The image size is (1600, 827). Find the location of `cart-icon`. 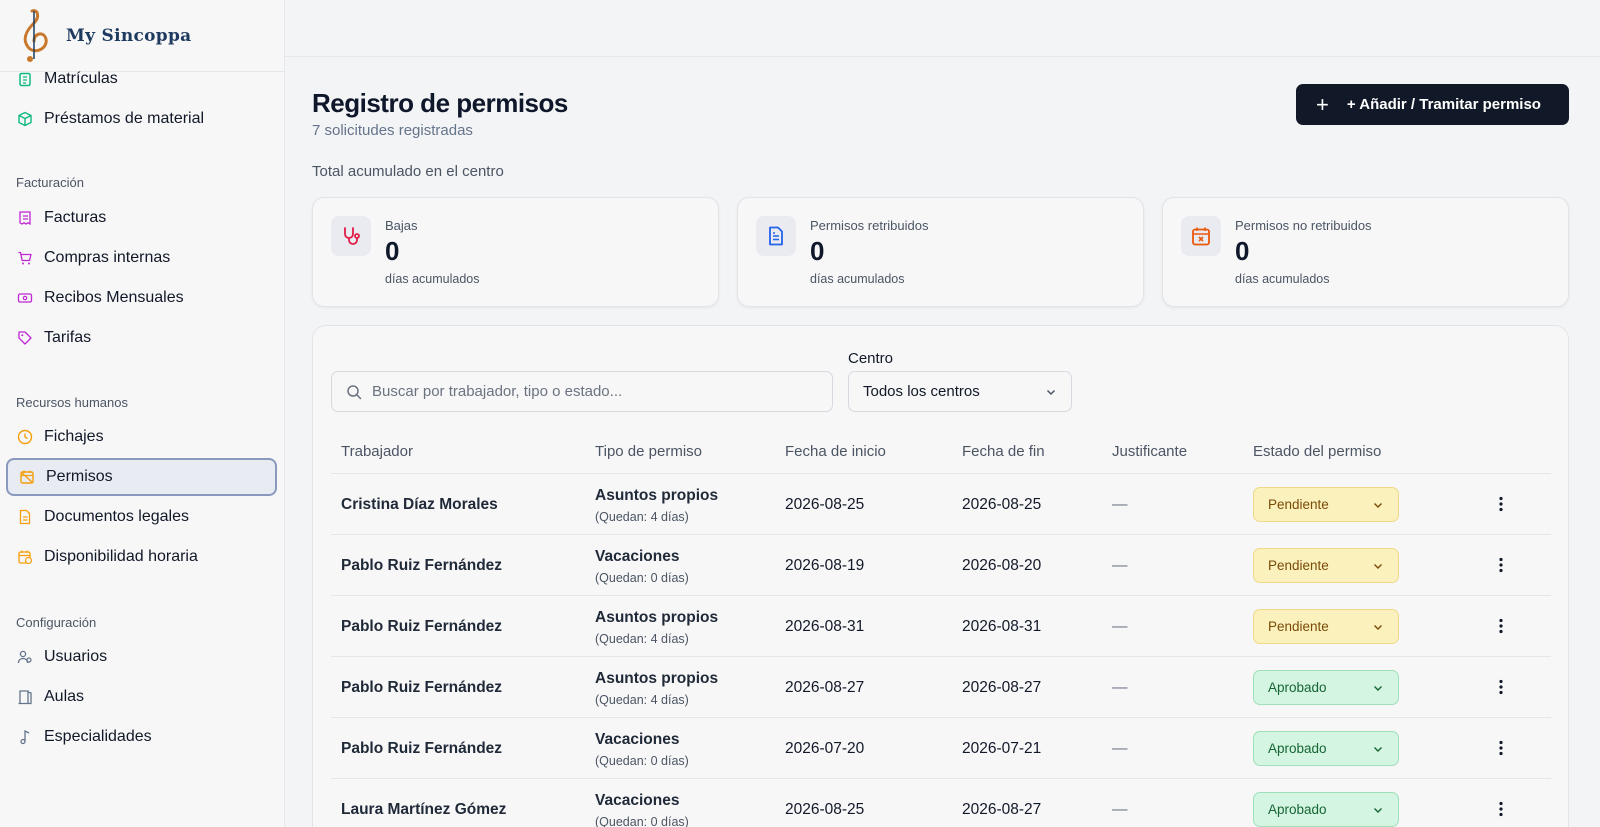

cart-icon is located at coordinates (25, 258).